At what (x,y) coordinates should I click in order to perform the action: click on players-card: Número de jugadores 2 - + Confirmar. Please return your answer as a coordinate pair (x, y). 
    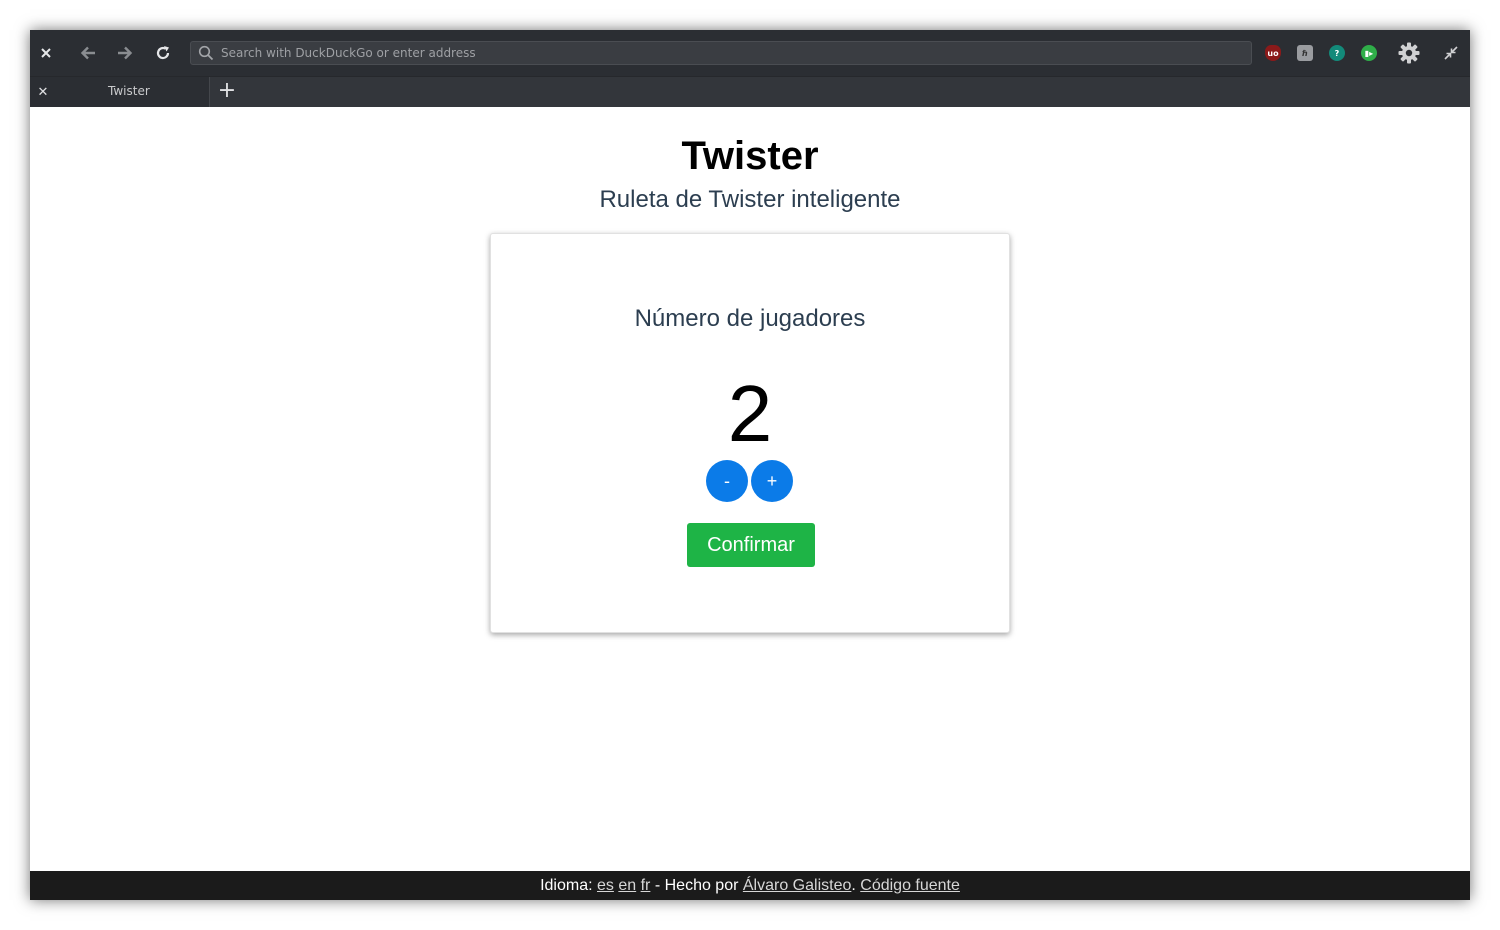
    Looking at the image, I should click on (750, 433).